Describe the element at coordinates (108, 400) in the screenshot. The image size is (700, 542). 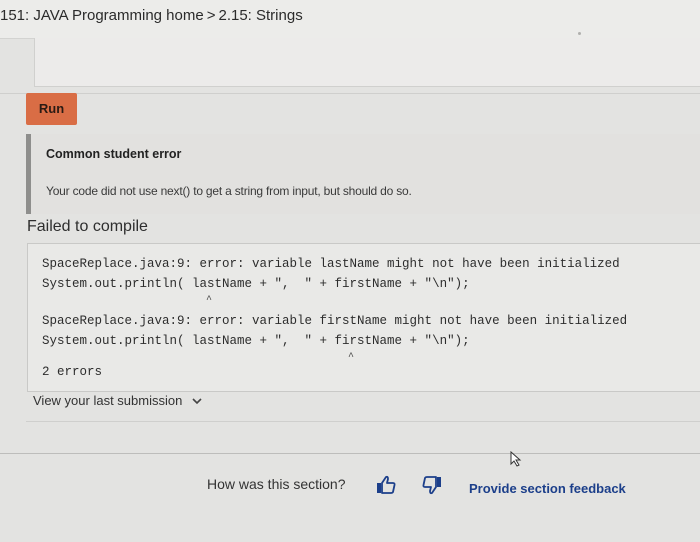
I see `view-last-submission-label: View your last submission` at that location.